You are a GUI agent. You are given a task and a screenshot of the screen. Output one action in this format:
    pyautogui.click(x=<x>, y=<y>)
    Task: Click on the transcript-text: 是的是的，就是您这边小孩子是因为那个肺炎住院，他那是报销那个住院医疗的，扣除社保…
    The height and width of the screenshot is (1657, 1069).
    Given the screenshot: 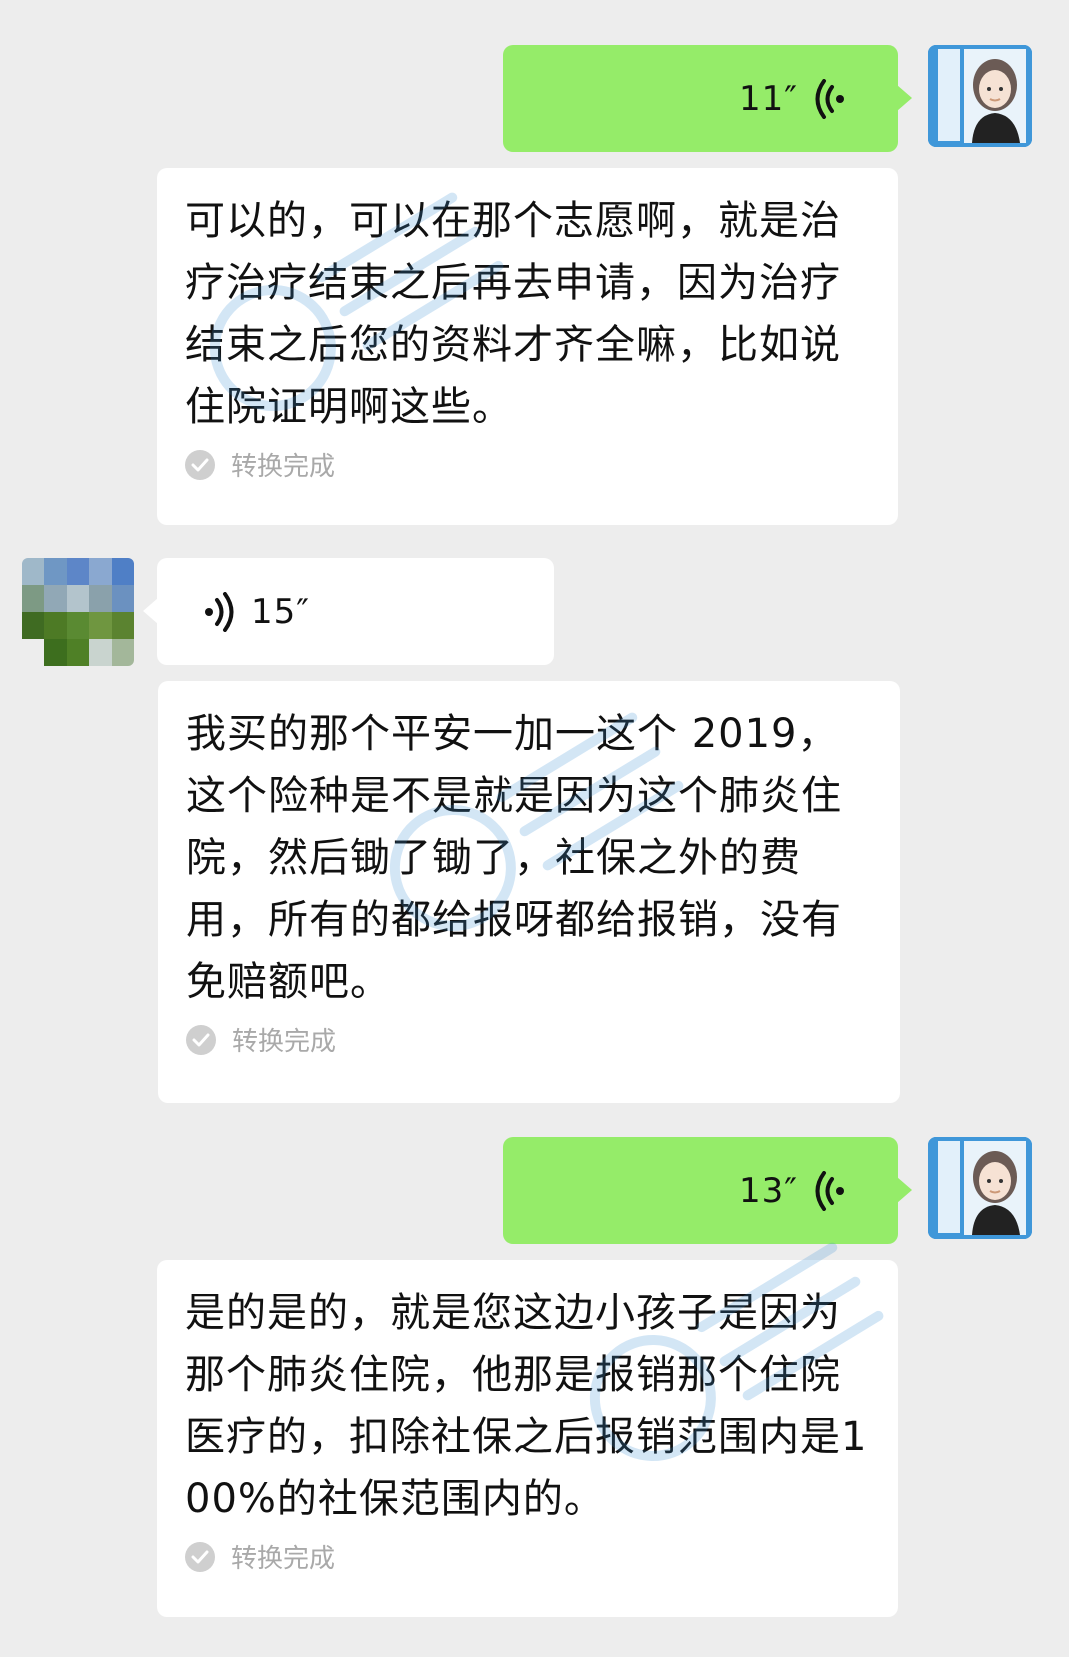 What is the action you would take?
    pyautogui.click(x=526, y=1406)
    